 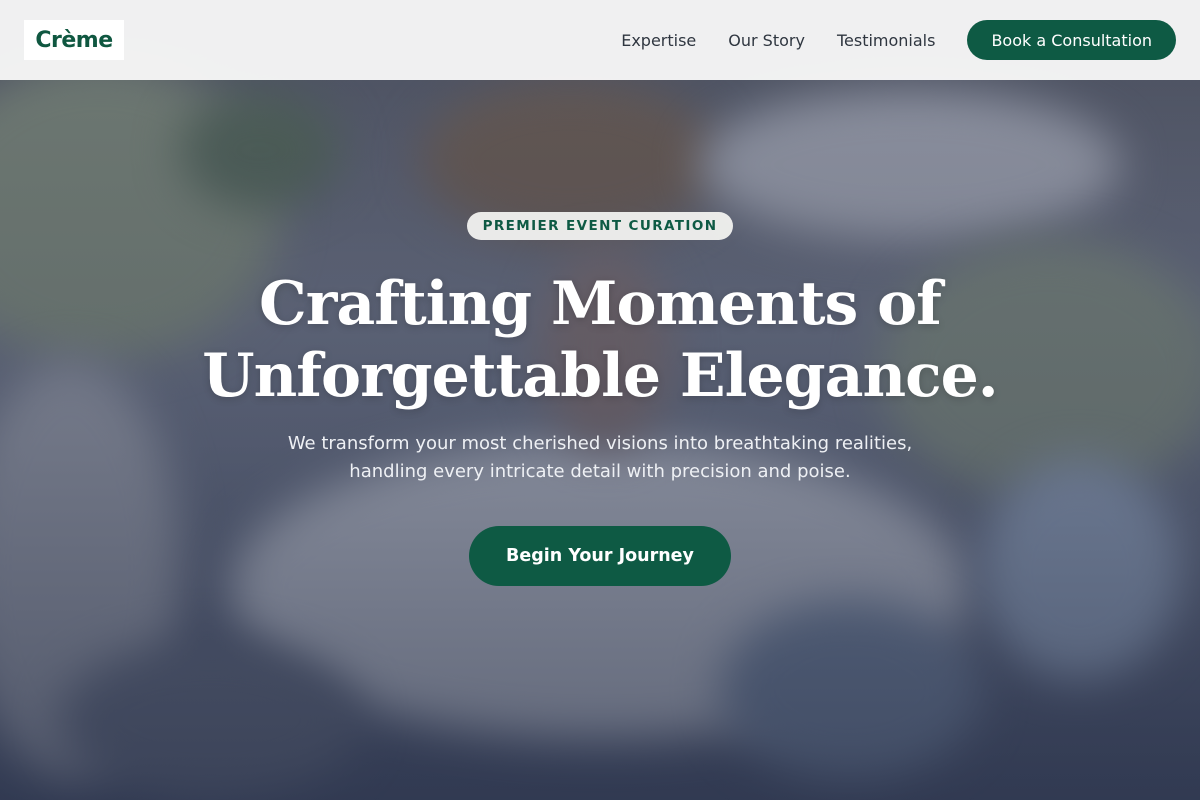 I want to click on nav-link-testimonials: Testimonials, so click(x=886, y=40).